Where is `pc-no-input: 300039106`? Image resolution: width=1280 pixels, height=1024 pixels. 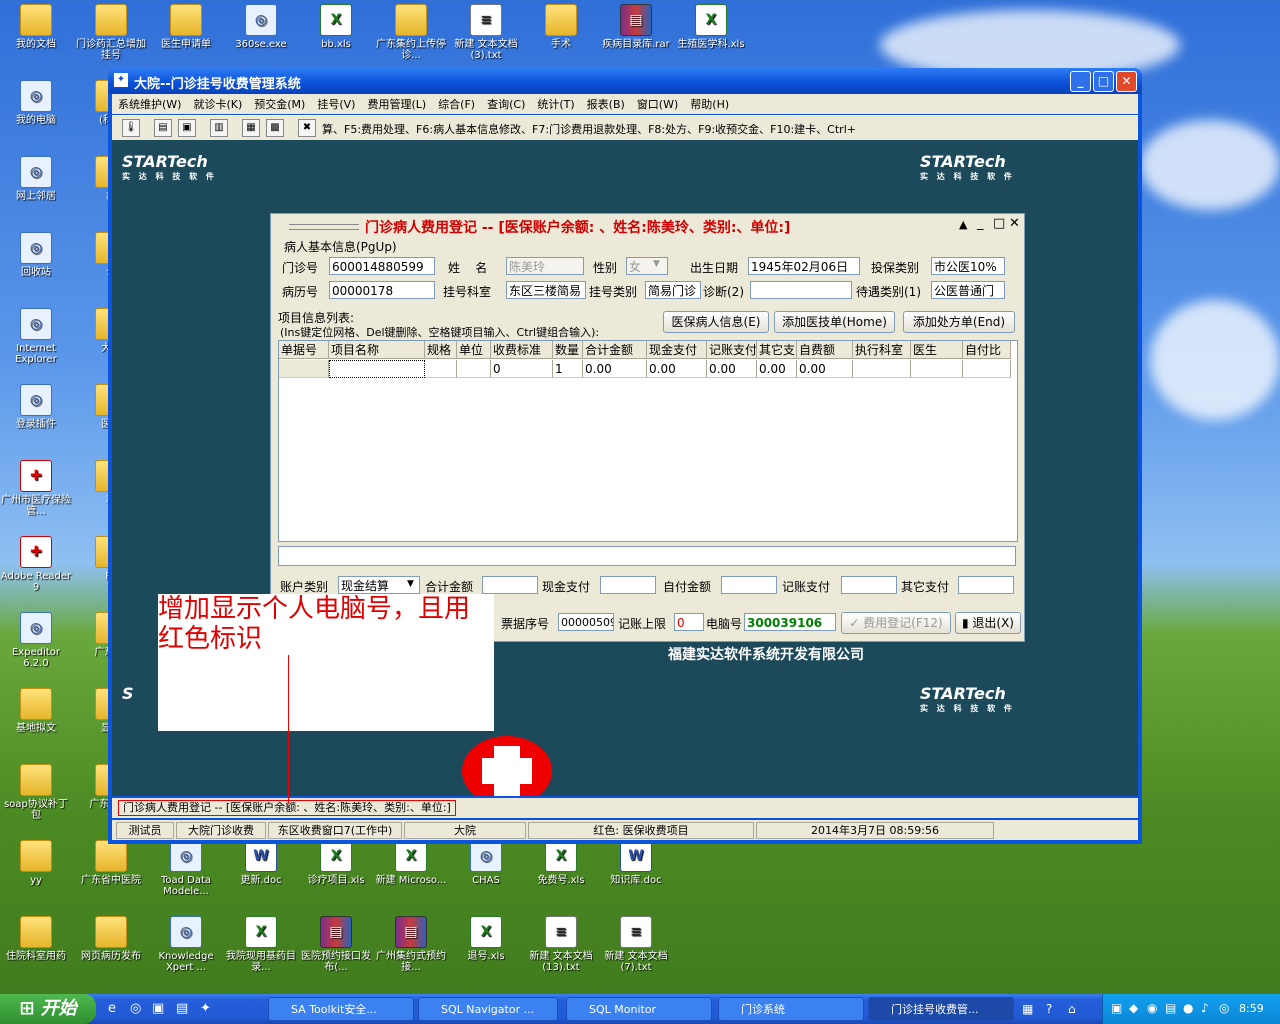 pc-no-input: 300039106 is located at coordinates (790, 622).